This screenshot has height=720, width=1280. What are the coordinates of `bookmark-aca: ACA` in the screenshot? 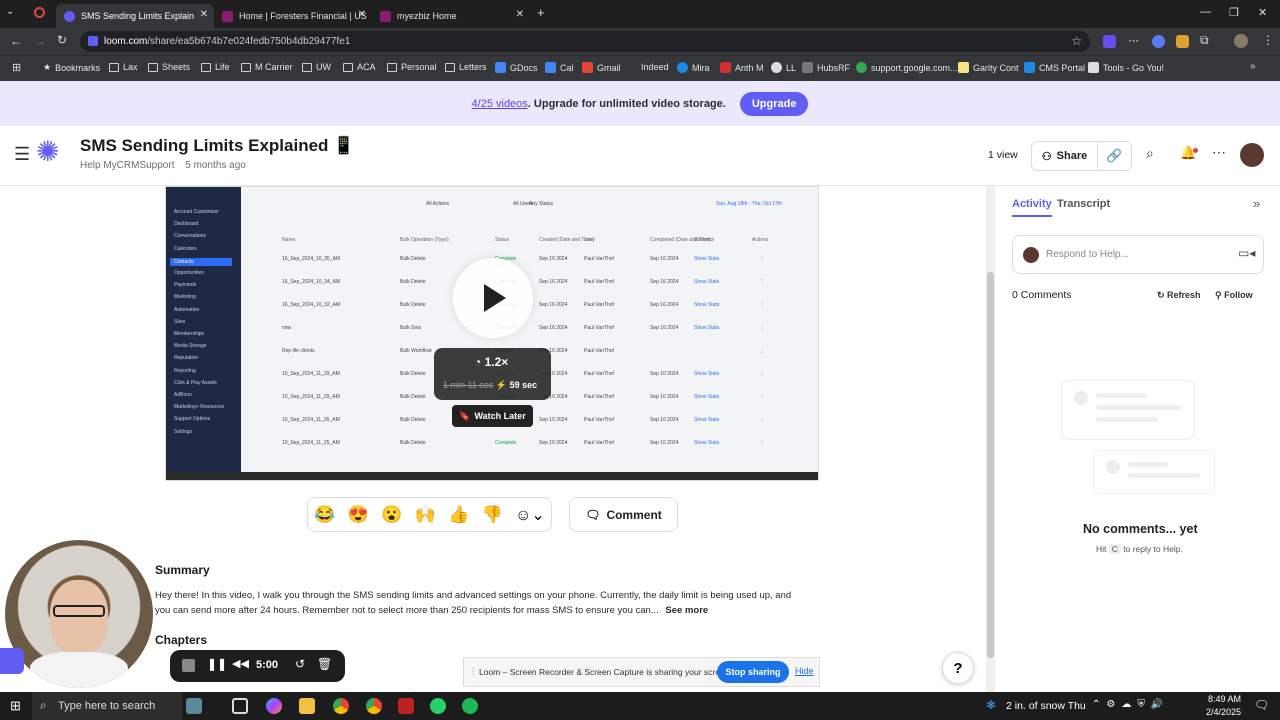 It's located at (359, 67).